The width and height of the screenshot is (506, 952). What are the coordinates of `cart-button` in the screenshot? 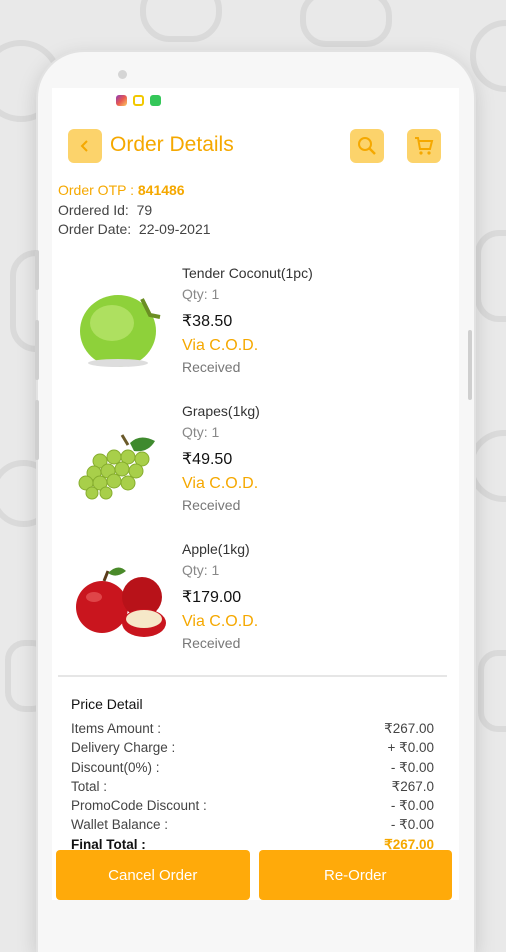 It's located at (424, 146).